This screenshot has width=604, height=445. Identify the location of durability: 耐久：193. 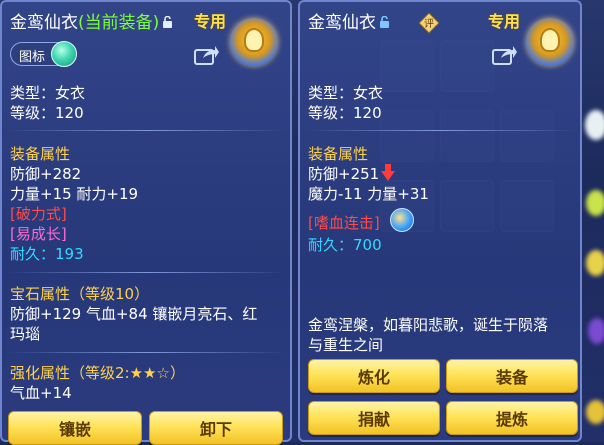
(47, 254).